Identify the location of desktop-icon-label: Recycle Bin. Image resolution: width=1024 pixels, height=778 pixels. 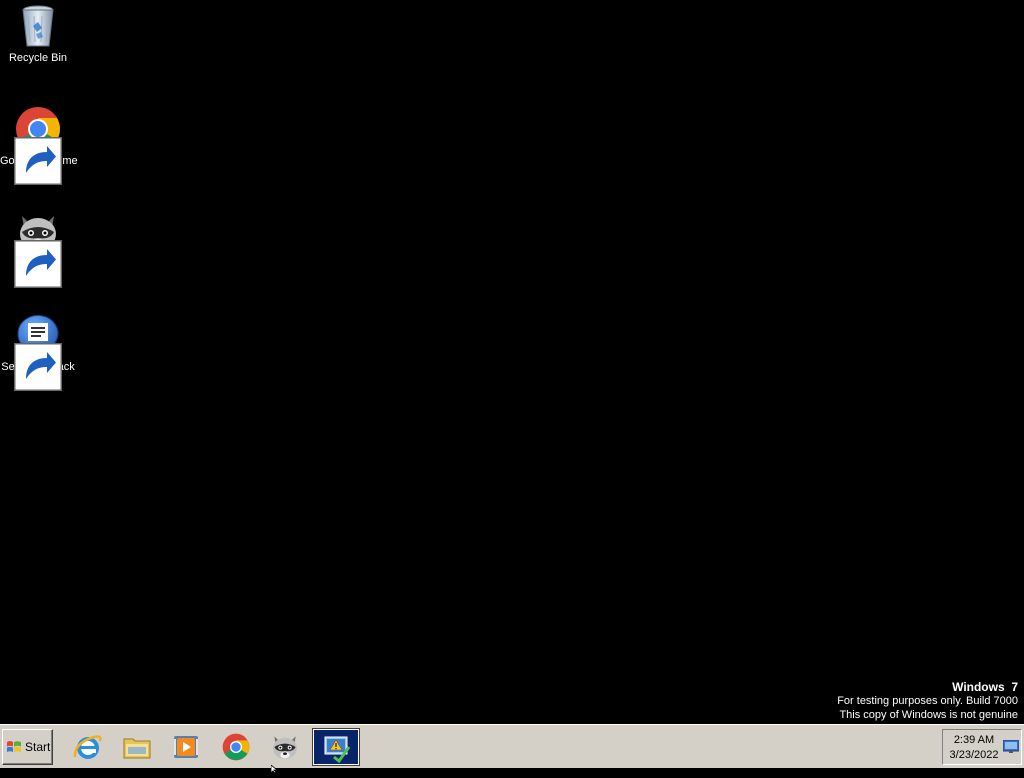
(38, 58).